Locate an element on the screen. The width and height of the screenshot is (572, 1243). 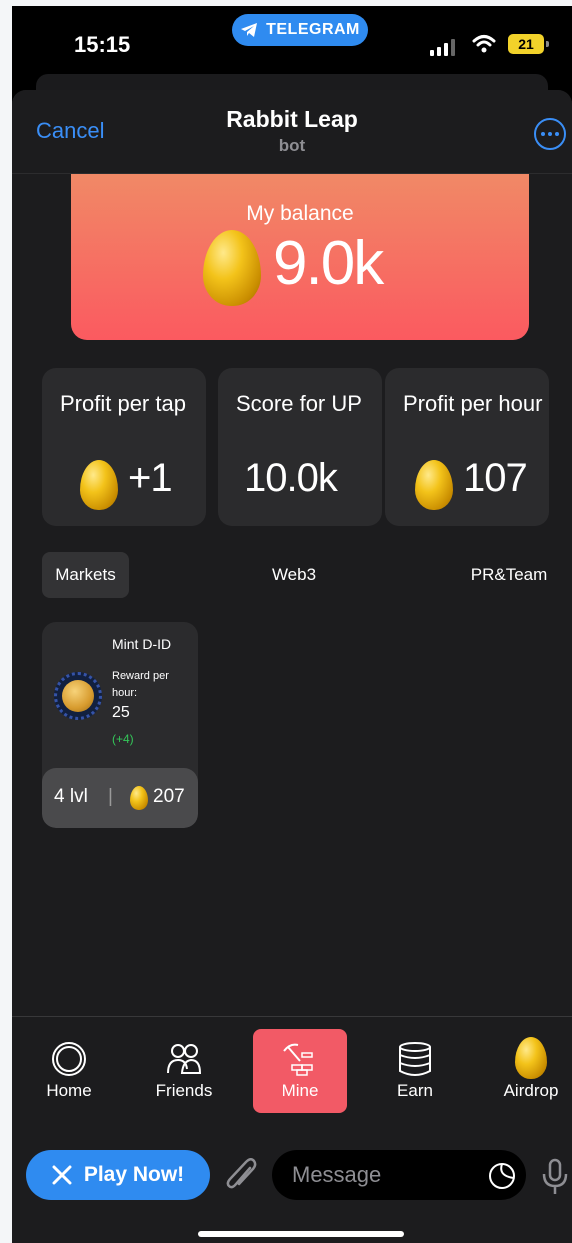
status-time: 15:15 is located at coordinates (102, 44).